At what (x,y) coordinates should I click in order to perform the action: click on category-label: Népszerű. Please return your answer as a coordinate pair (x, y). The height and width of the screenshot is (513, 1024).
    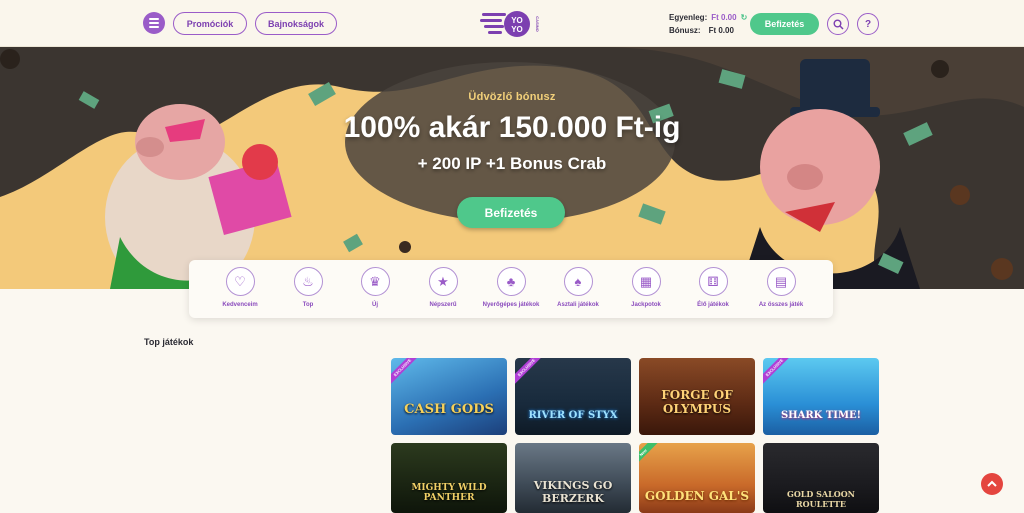
    Looking at the image, I should click on (443, 305).